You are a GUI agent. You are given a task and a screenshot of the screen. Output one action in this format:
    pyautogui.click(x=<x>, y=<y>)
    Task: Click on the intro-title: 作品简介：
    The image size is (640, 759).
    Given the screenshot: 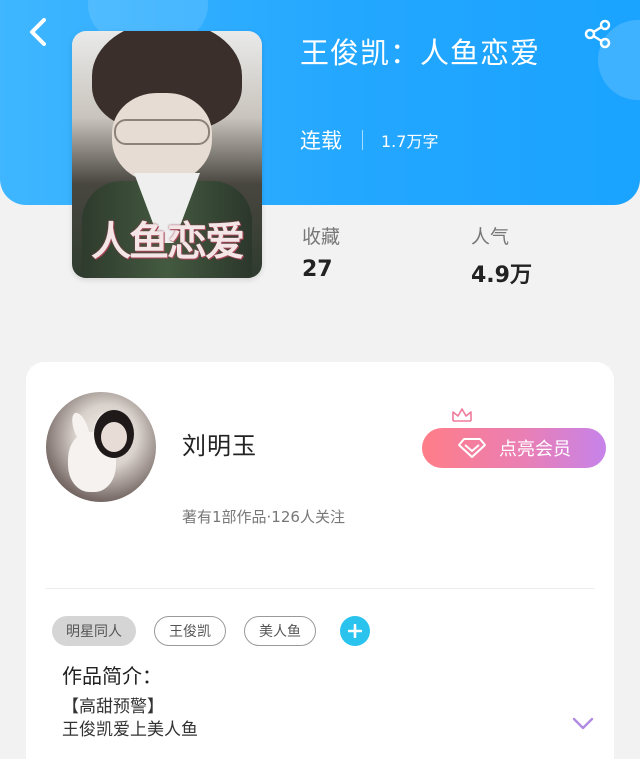 What is the action you would take?
    pyautogui.click(x=112, y=676)
    